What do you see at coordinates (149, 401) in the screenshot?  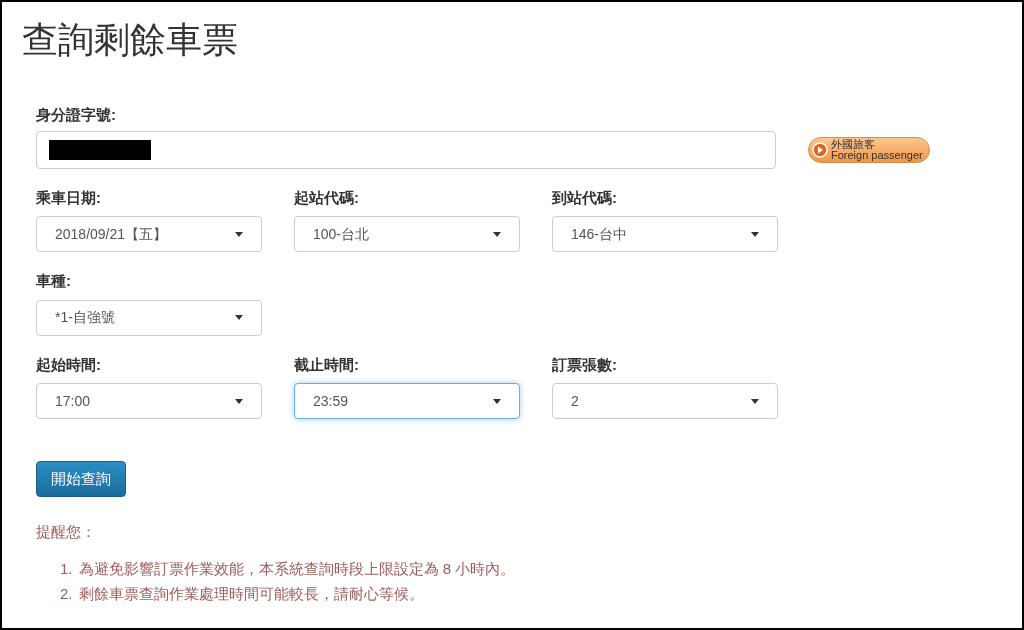 I see `dropdown-select: 17:00` at bounding box center [149, 401].